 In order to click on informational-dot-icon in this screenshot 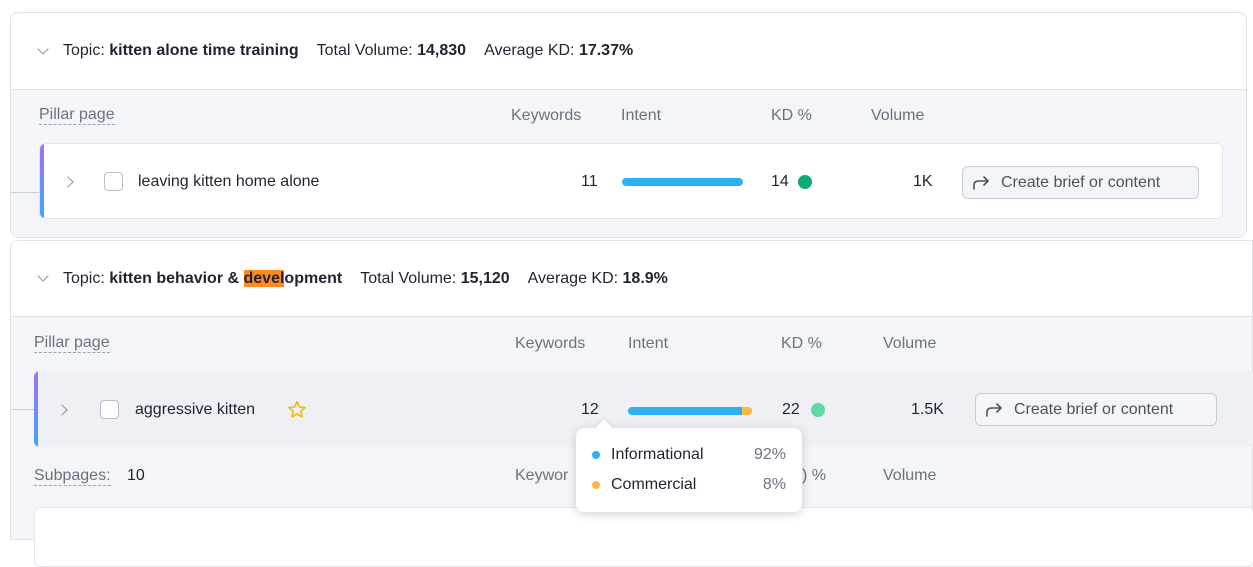, I will do `click(596, 455)`.